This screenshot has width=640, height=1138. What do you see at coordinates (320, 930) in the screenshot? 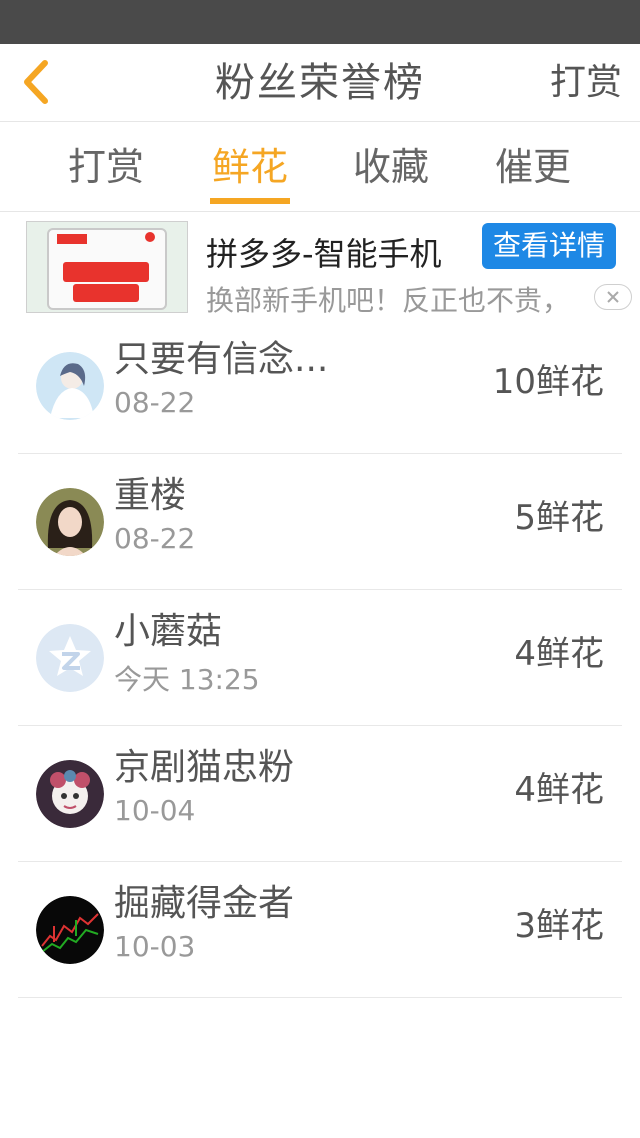
I see `list-item: 掘藏得金者 10-03 3鲜花` at bounding box center [320, 930].